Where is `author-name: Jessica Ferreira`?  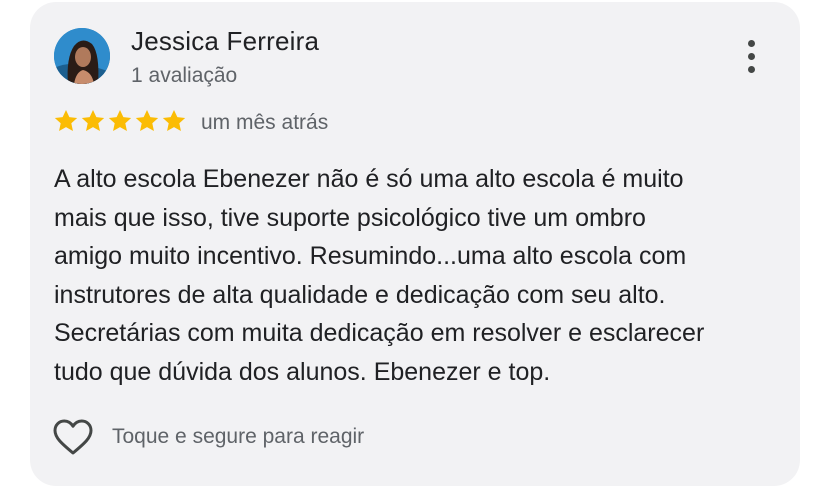 author-name: Jessica Ferreira is located at coordinates (225, 41).